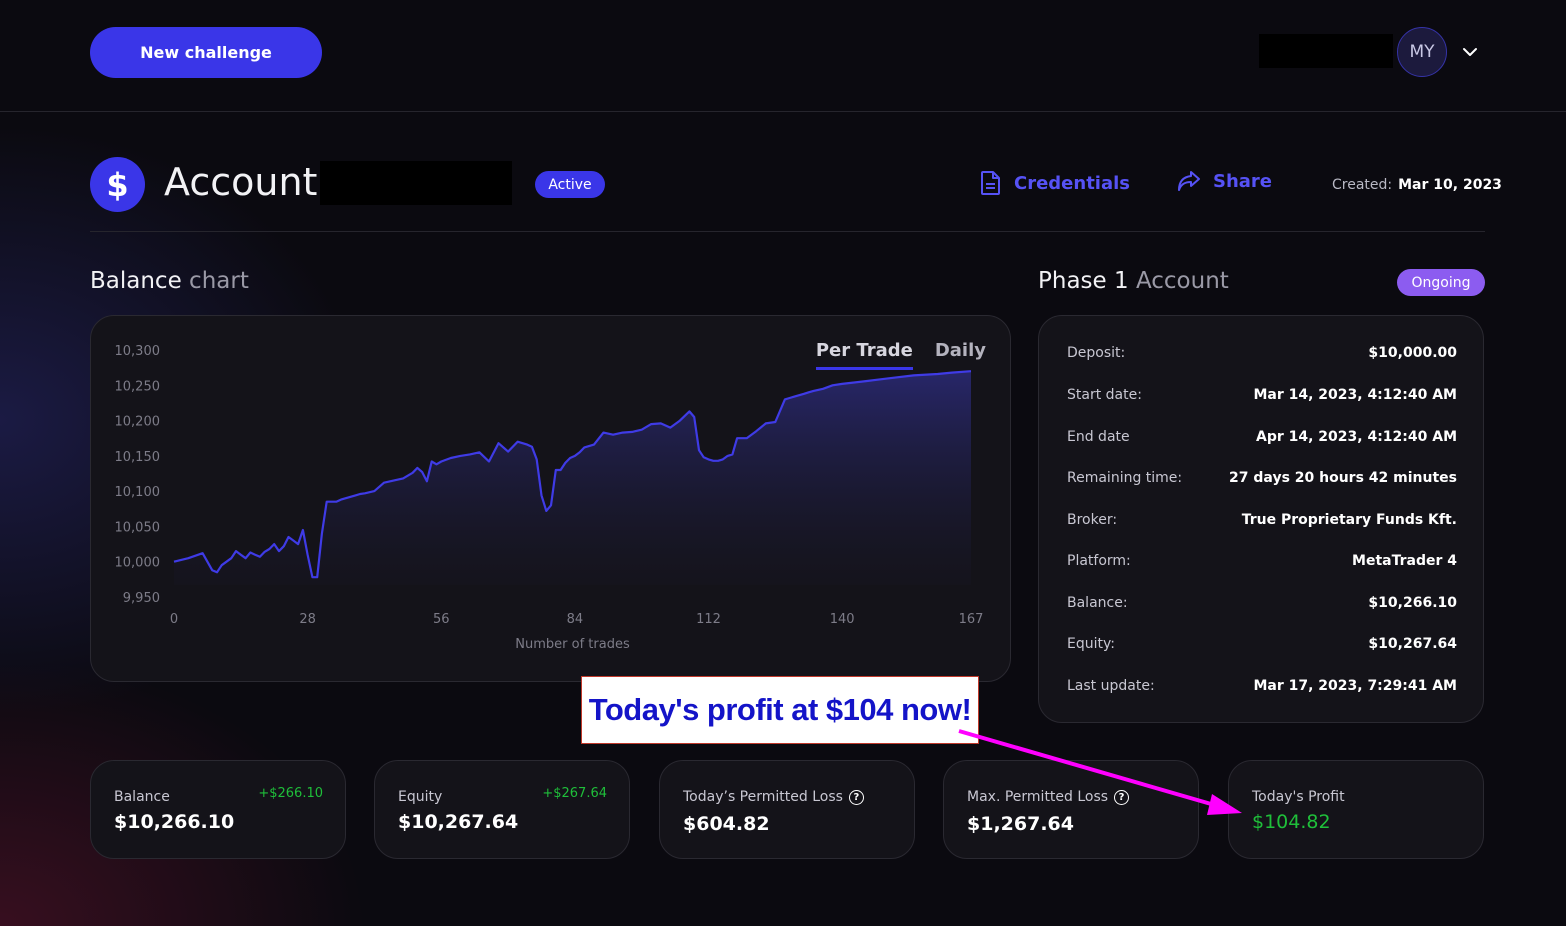 The height and width of the screenshot is (926, 1566). I want to click on info-value: Mar 14, 2023, 4:12:40 AM, so click(1355, 395).